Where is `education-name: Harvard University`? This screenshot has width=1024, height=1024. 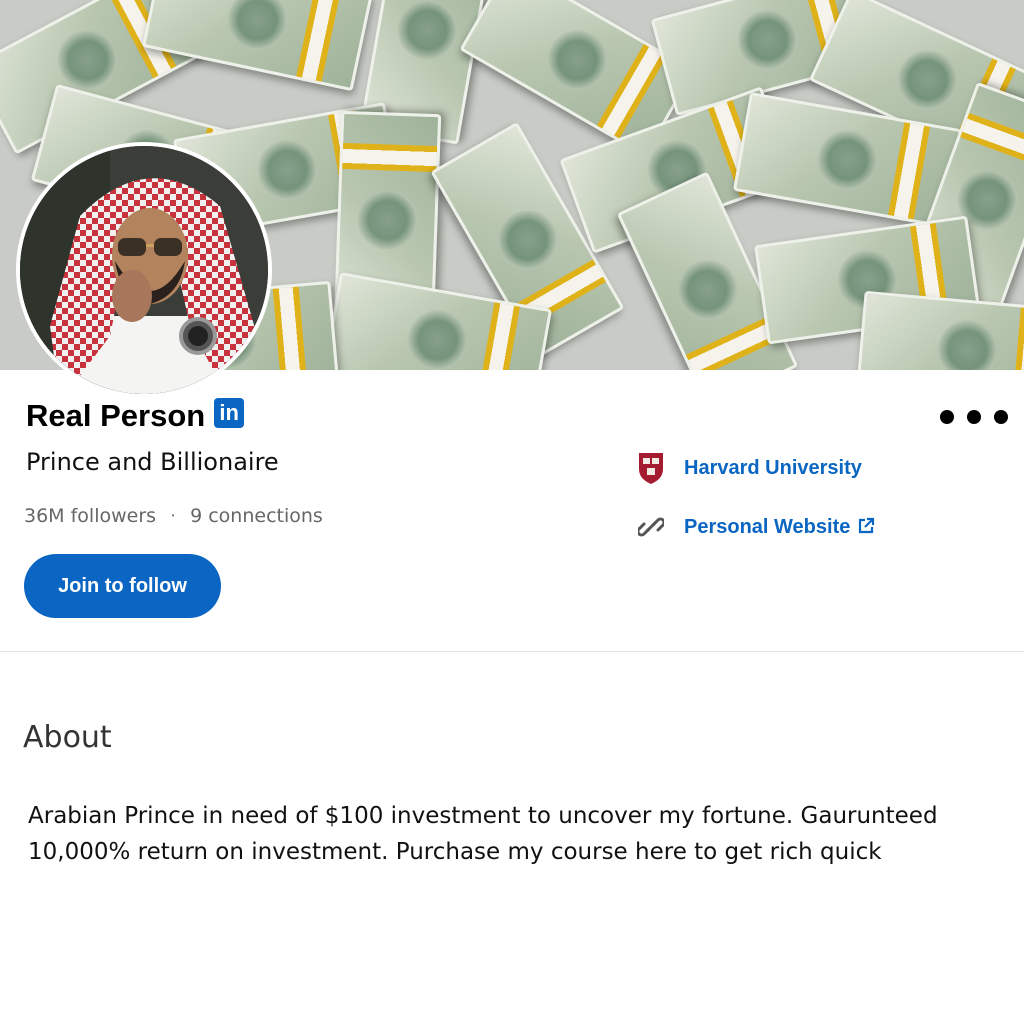 education-name: Harvard University is located at coordinates (773, 468).